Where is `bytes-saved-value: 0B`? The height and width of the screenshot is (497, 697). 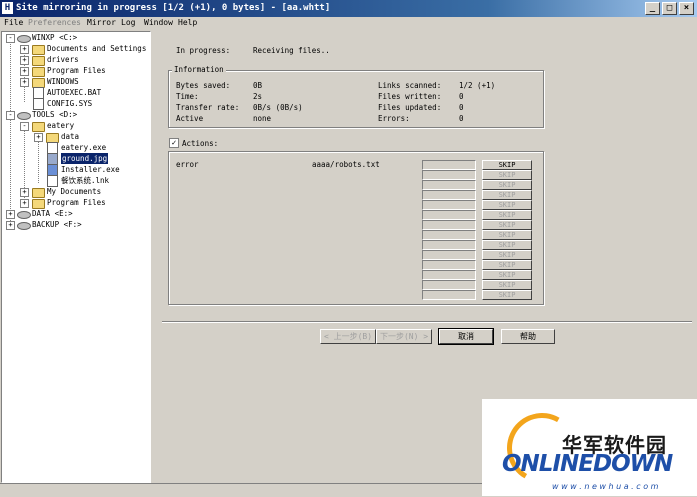
bytes-saved-value: 0B is located at coordinates (258, 85).